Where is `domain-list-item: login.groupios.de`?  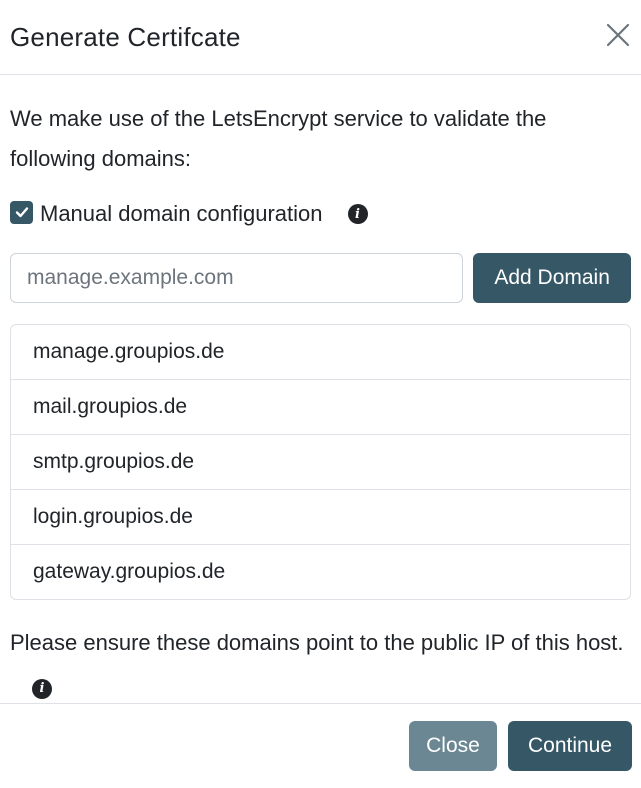 domain-list-item: login.groupios.de is located at coordinates (320, 517).